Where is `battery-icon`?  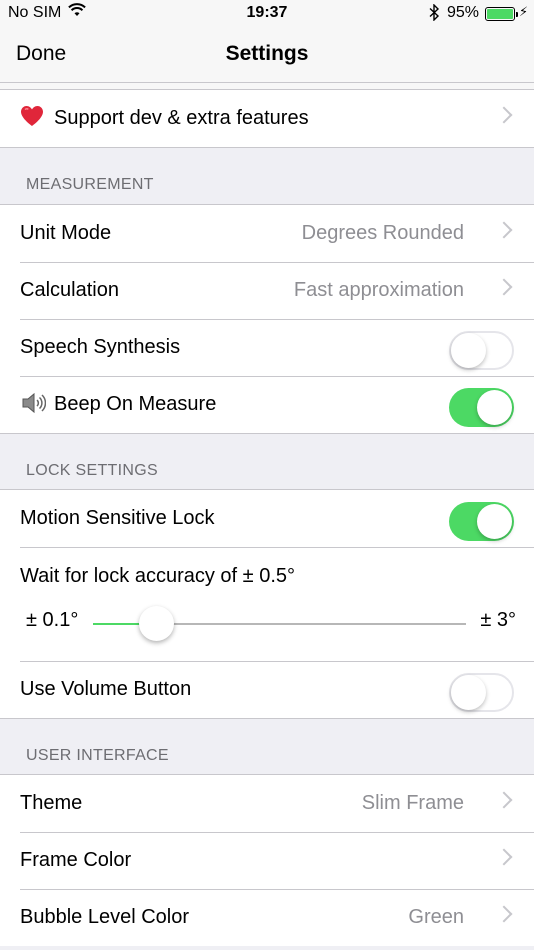 battery-icon is located at coordinates (501, 14).